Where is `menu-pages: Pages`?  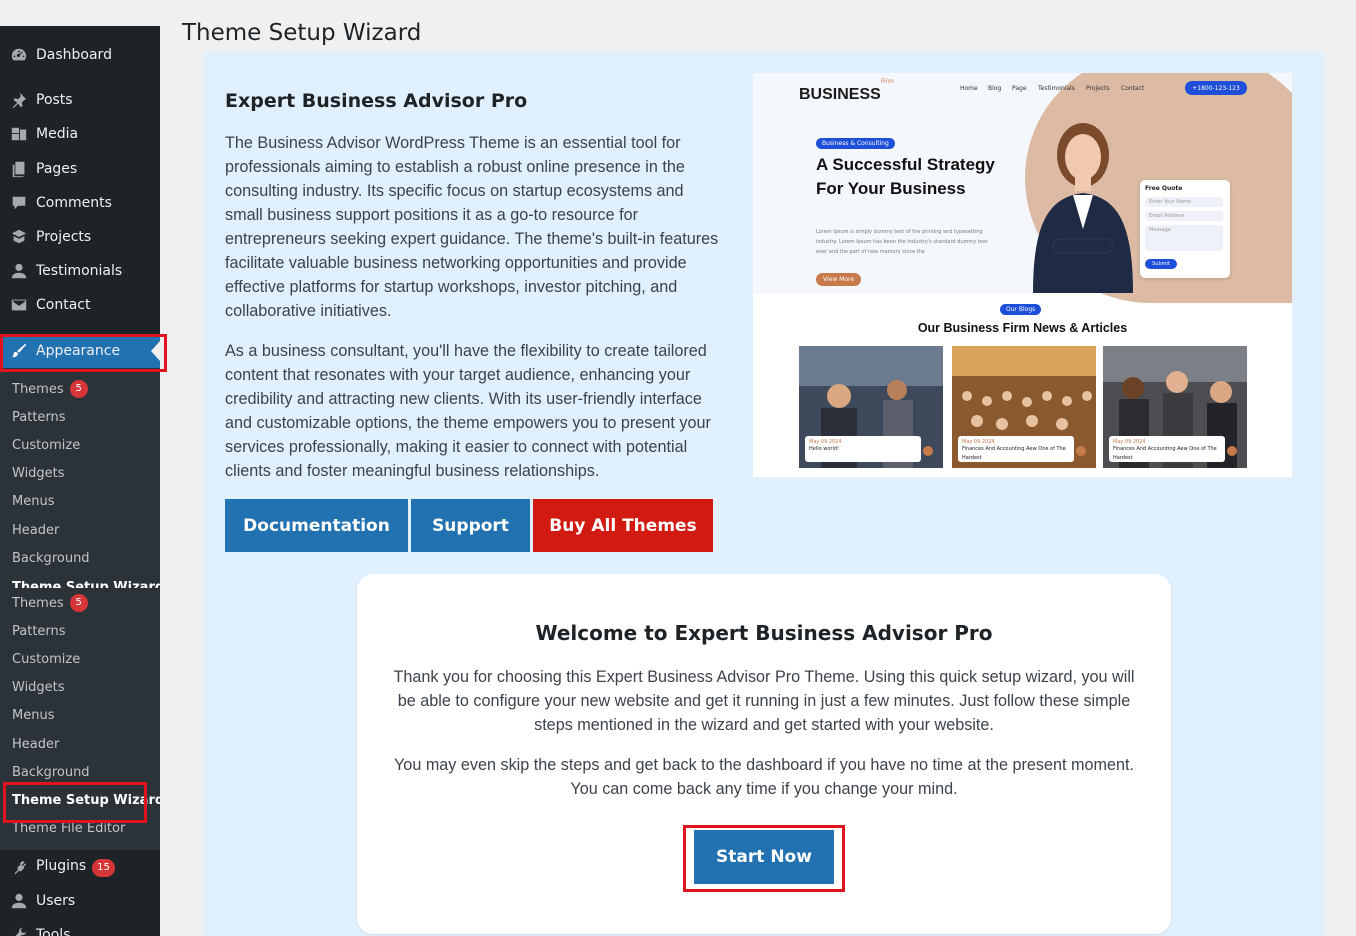
menu-pages: Pages is located at coordinates (80, 169).